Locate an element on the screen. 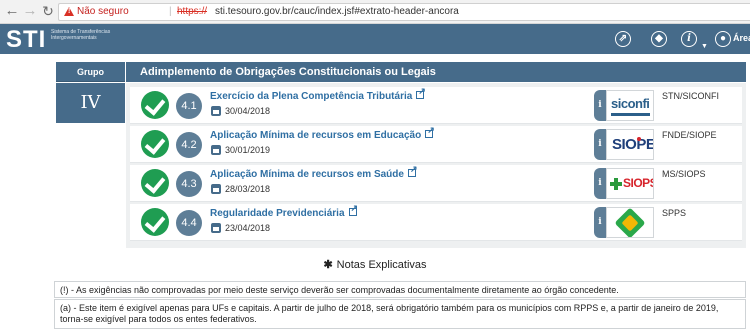 This screenshot has width=750, height=333. item-number: 4.3 is located at coordinates (189, 184).